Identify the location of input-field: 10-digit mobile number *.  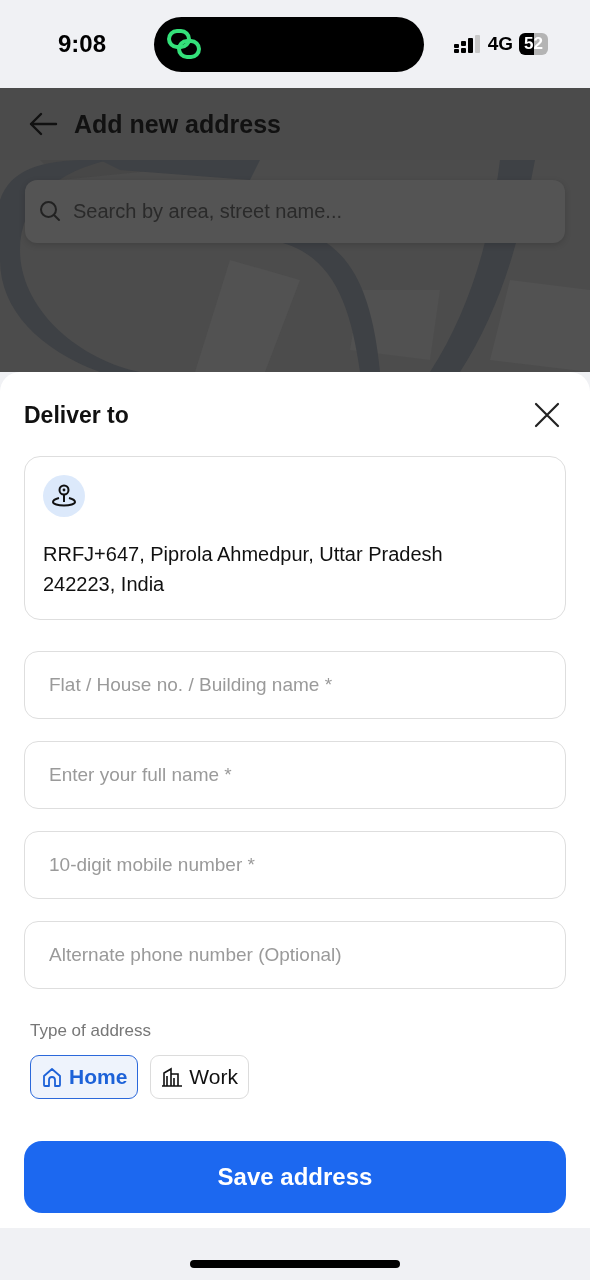
(295, 865).